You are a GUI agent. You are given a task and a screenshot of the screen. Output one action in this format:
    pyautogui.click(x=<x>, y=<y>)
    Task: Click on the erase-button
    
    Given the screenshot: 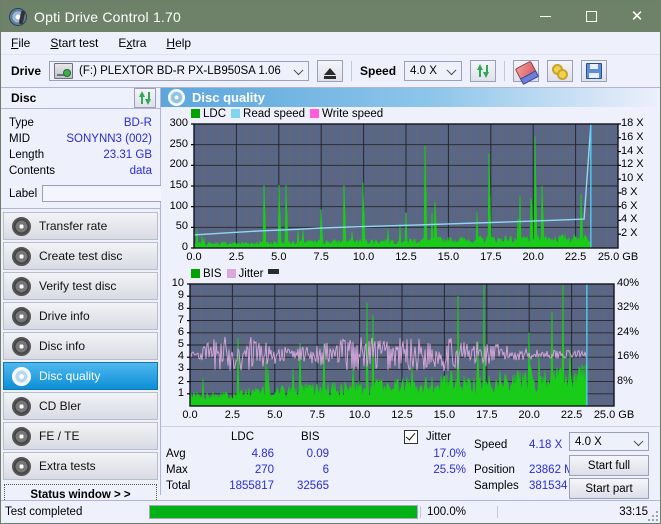 What is the action you would take?
    pyautogui.click(x=526, y=71)
    